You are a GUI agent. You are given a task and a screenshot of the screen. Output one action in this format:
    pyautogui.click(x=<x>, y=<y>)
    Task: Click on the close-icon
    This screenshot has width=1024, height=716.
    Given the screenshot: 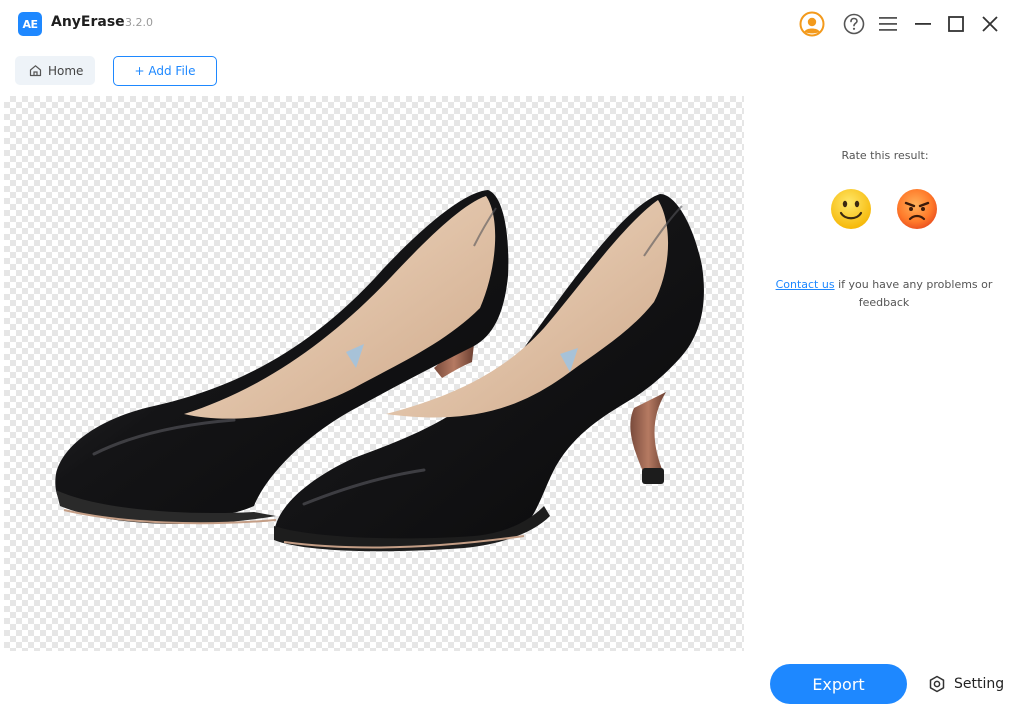 What is the action you would take?
    pyautogui.click(x=990, y=24)
    